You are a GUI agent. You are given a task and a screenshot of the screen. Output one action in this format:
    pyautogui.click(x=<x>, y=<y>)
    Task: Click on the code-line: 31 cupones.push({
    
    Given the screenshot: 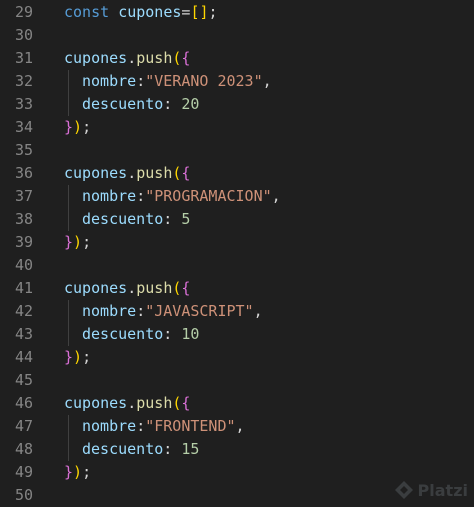 What is the action you would take?
    pyautogui.click(x=237, y=58)
    